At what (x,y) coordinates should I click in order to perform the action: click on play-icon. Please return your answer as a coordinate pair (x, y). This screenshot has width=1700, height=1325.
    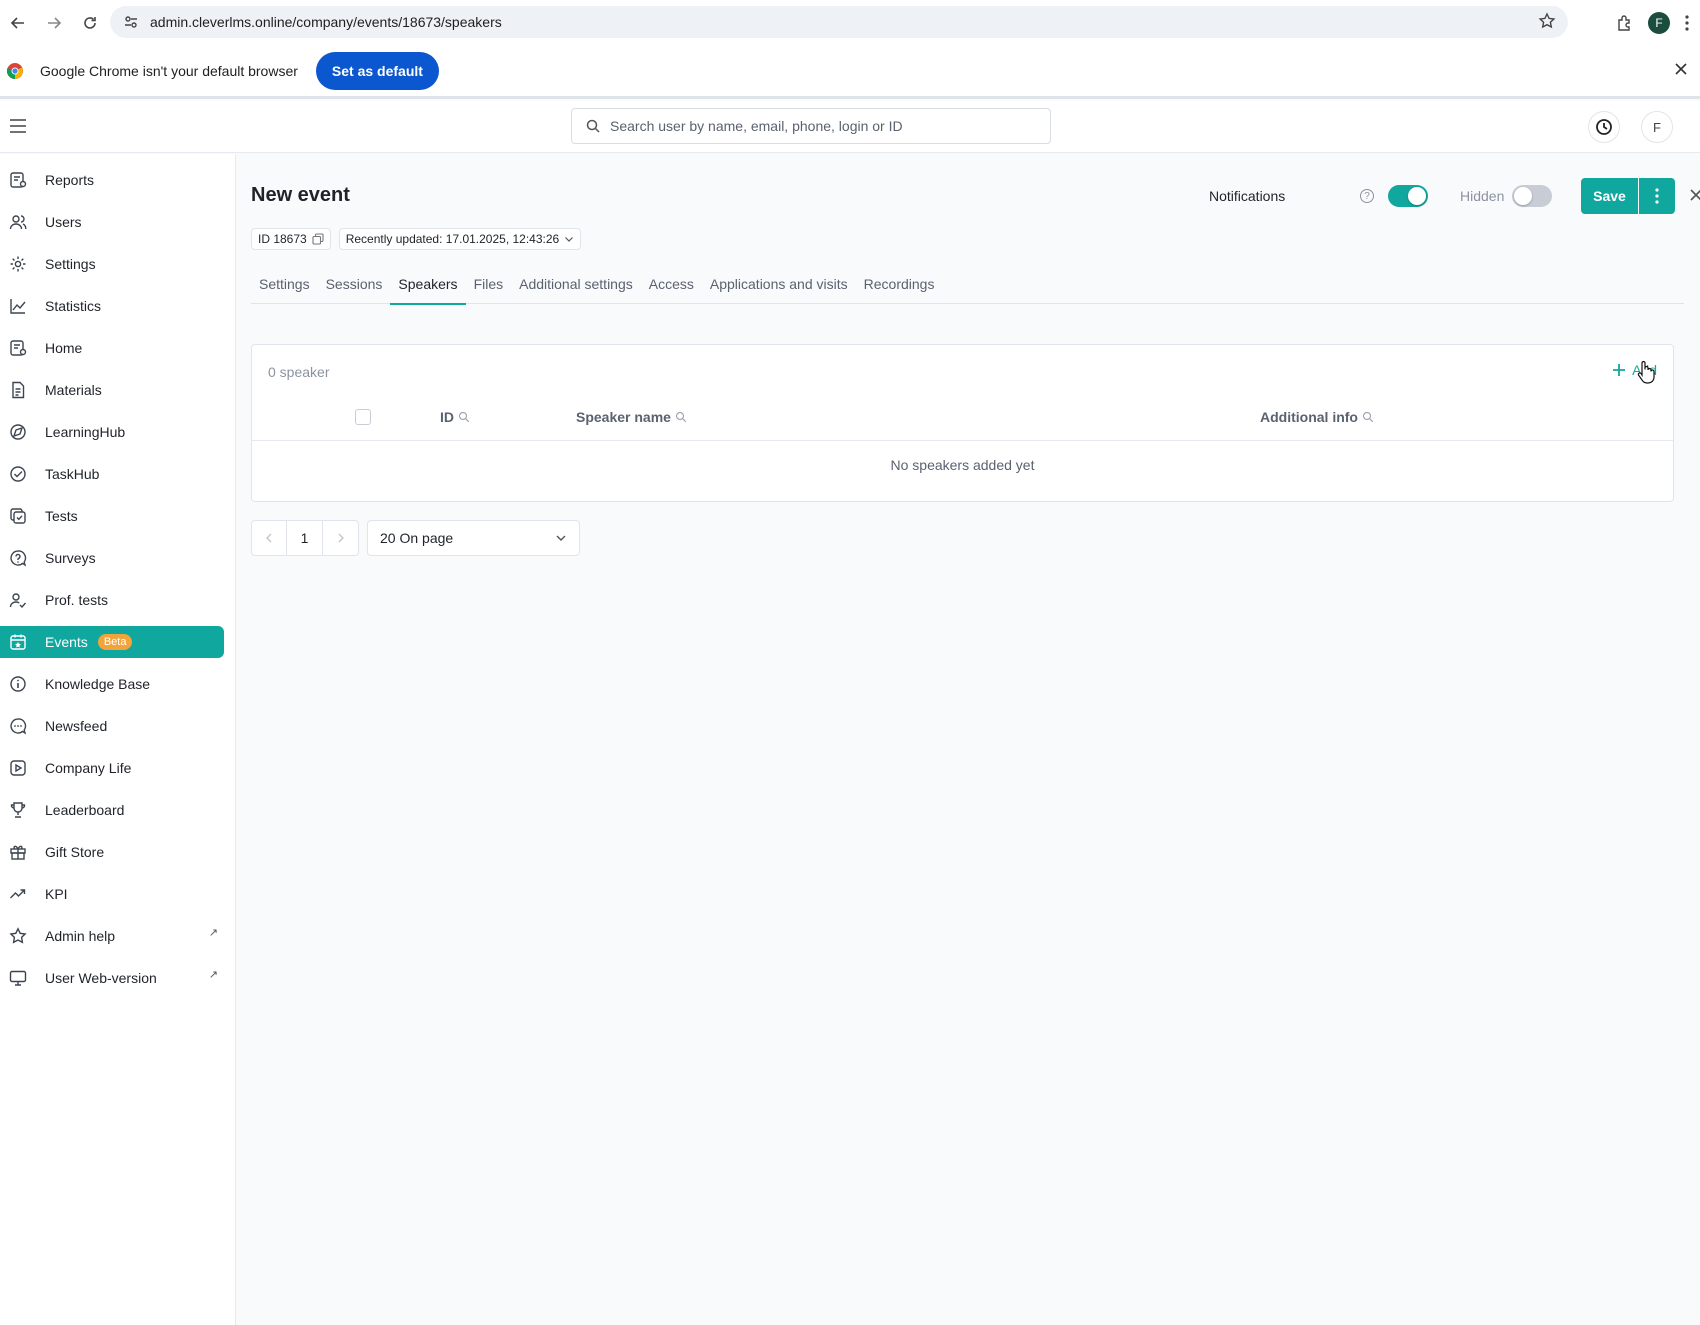
    Looking at the image, I should click on (18, 768).